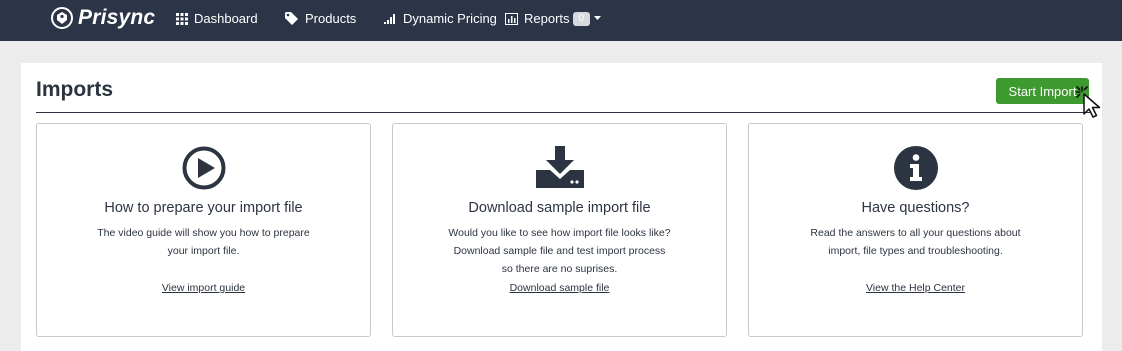 This screenshot has width=1122, height=351. I want to click on nav-dashboard: Dashboard, so click(217, 18).